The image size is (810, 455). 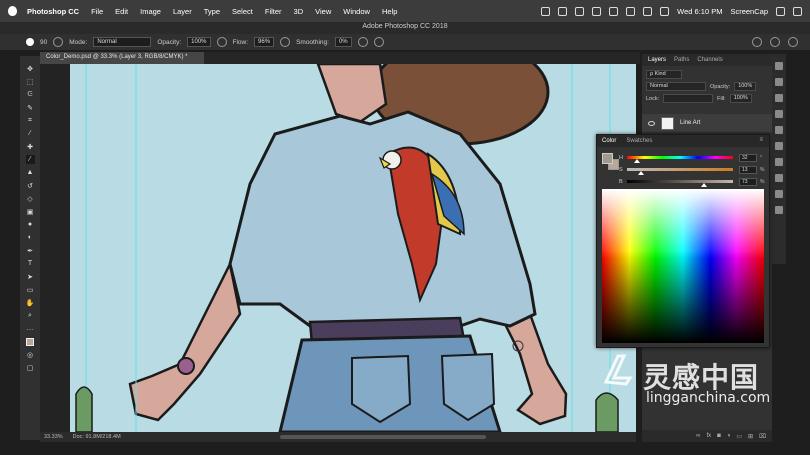 I want to click on smoothing-options-icon, so click(x=362, y=42).